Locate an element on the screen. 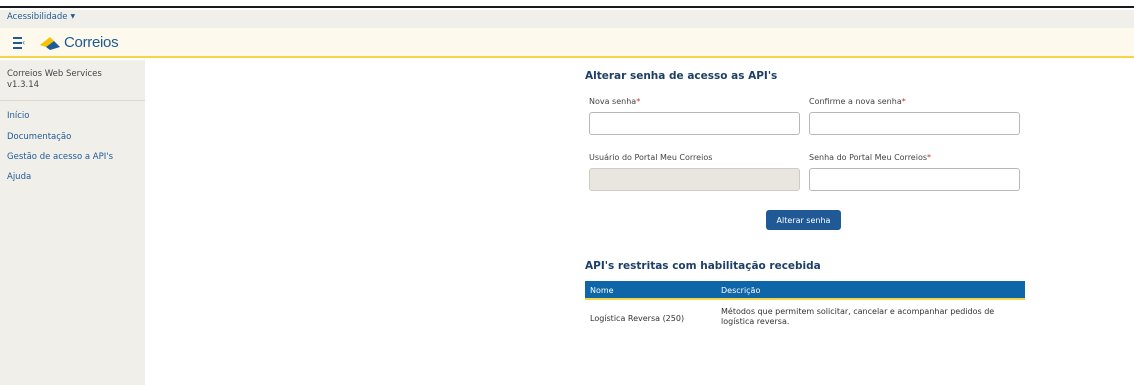  accessibility-menu: Acessibilidade ▼ is located at coordinates (41, 17).